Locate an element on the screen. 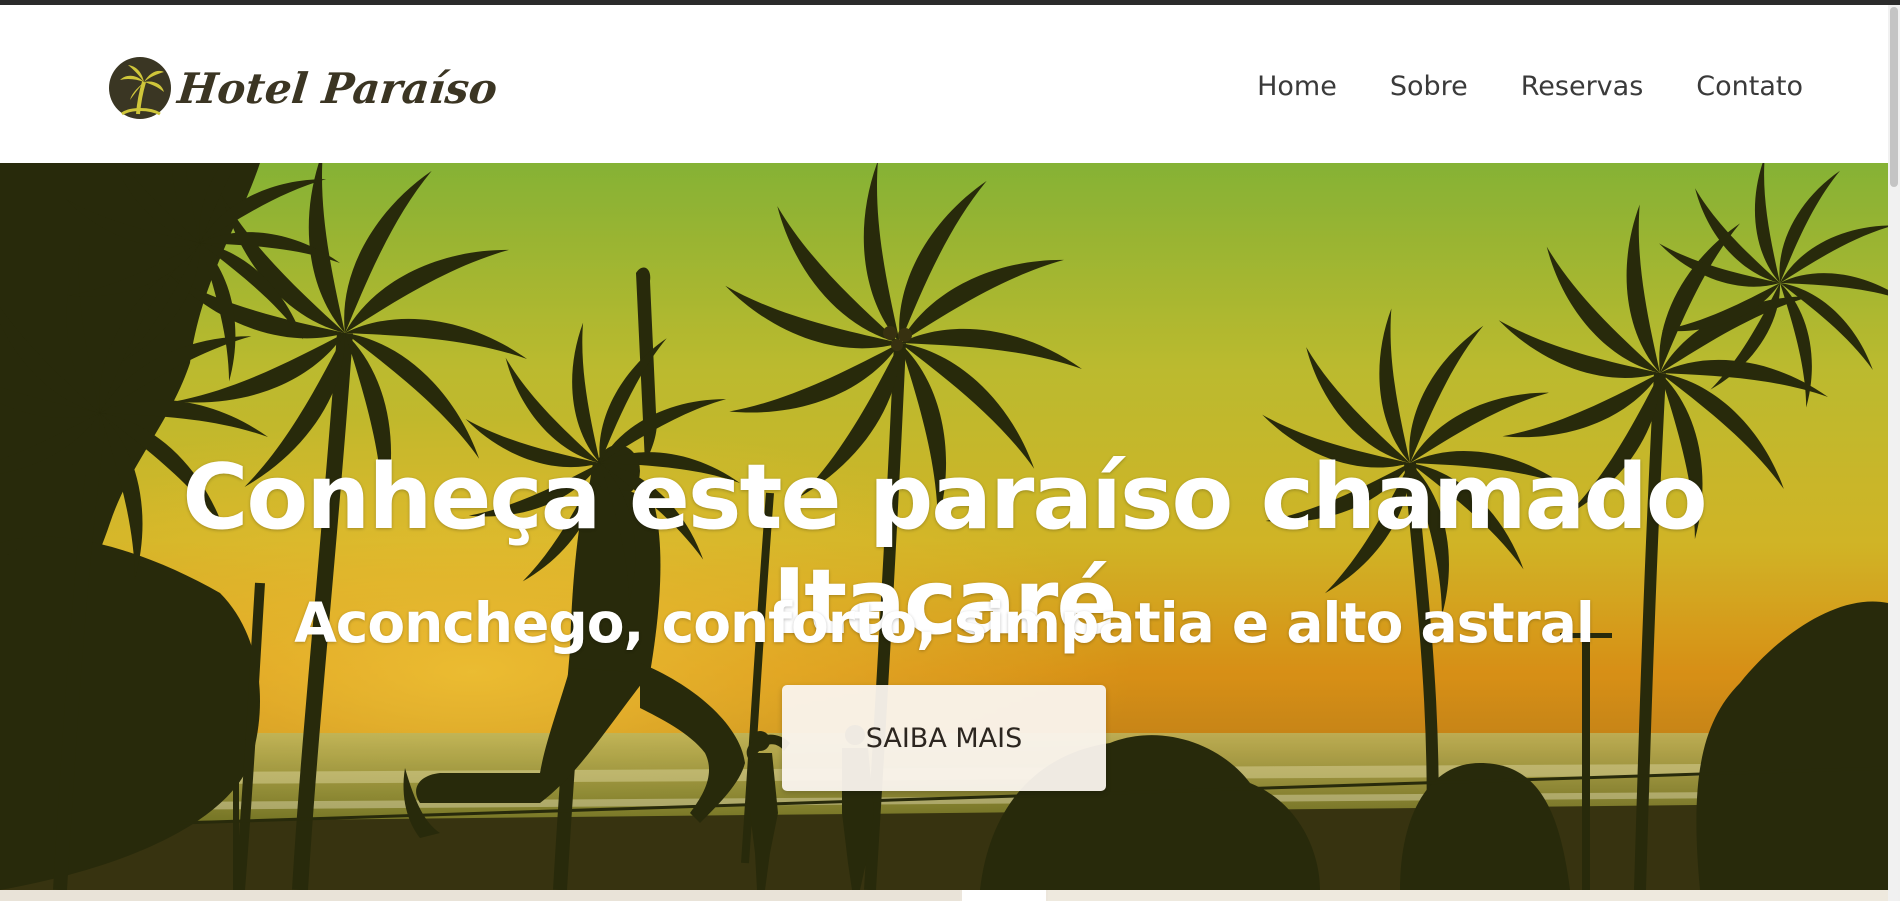 The image size is (1900, 901). nav-reservas: Reservas is located at coordinates (1582, 86).